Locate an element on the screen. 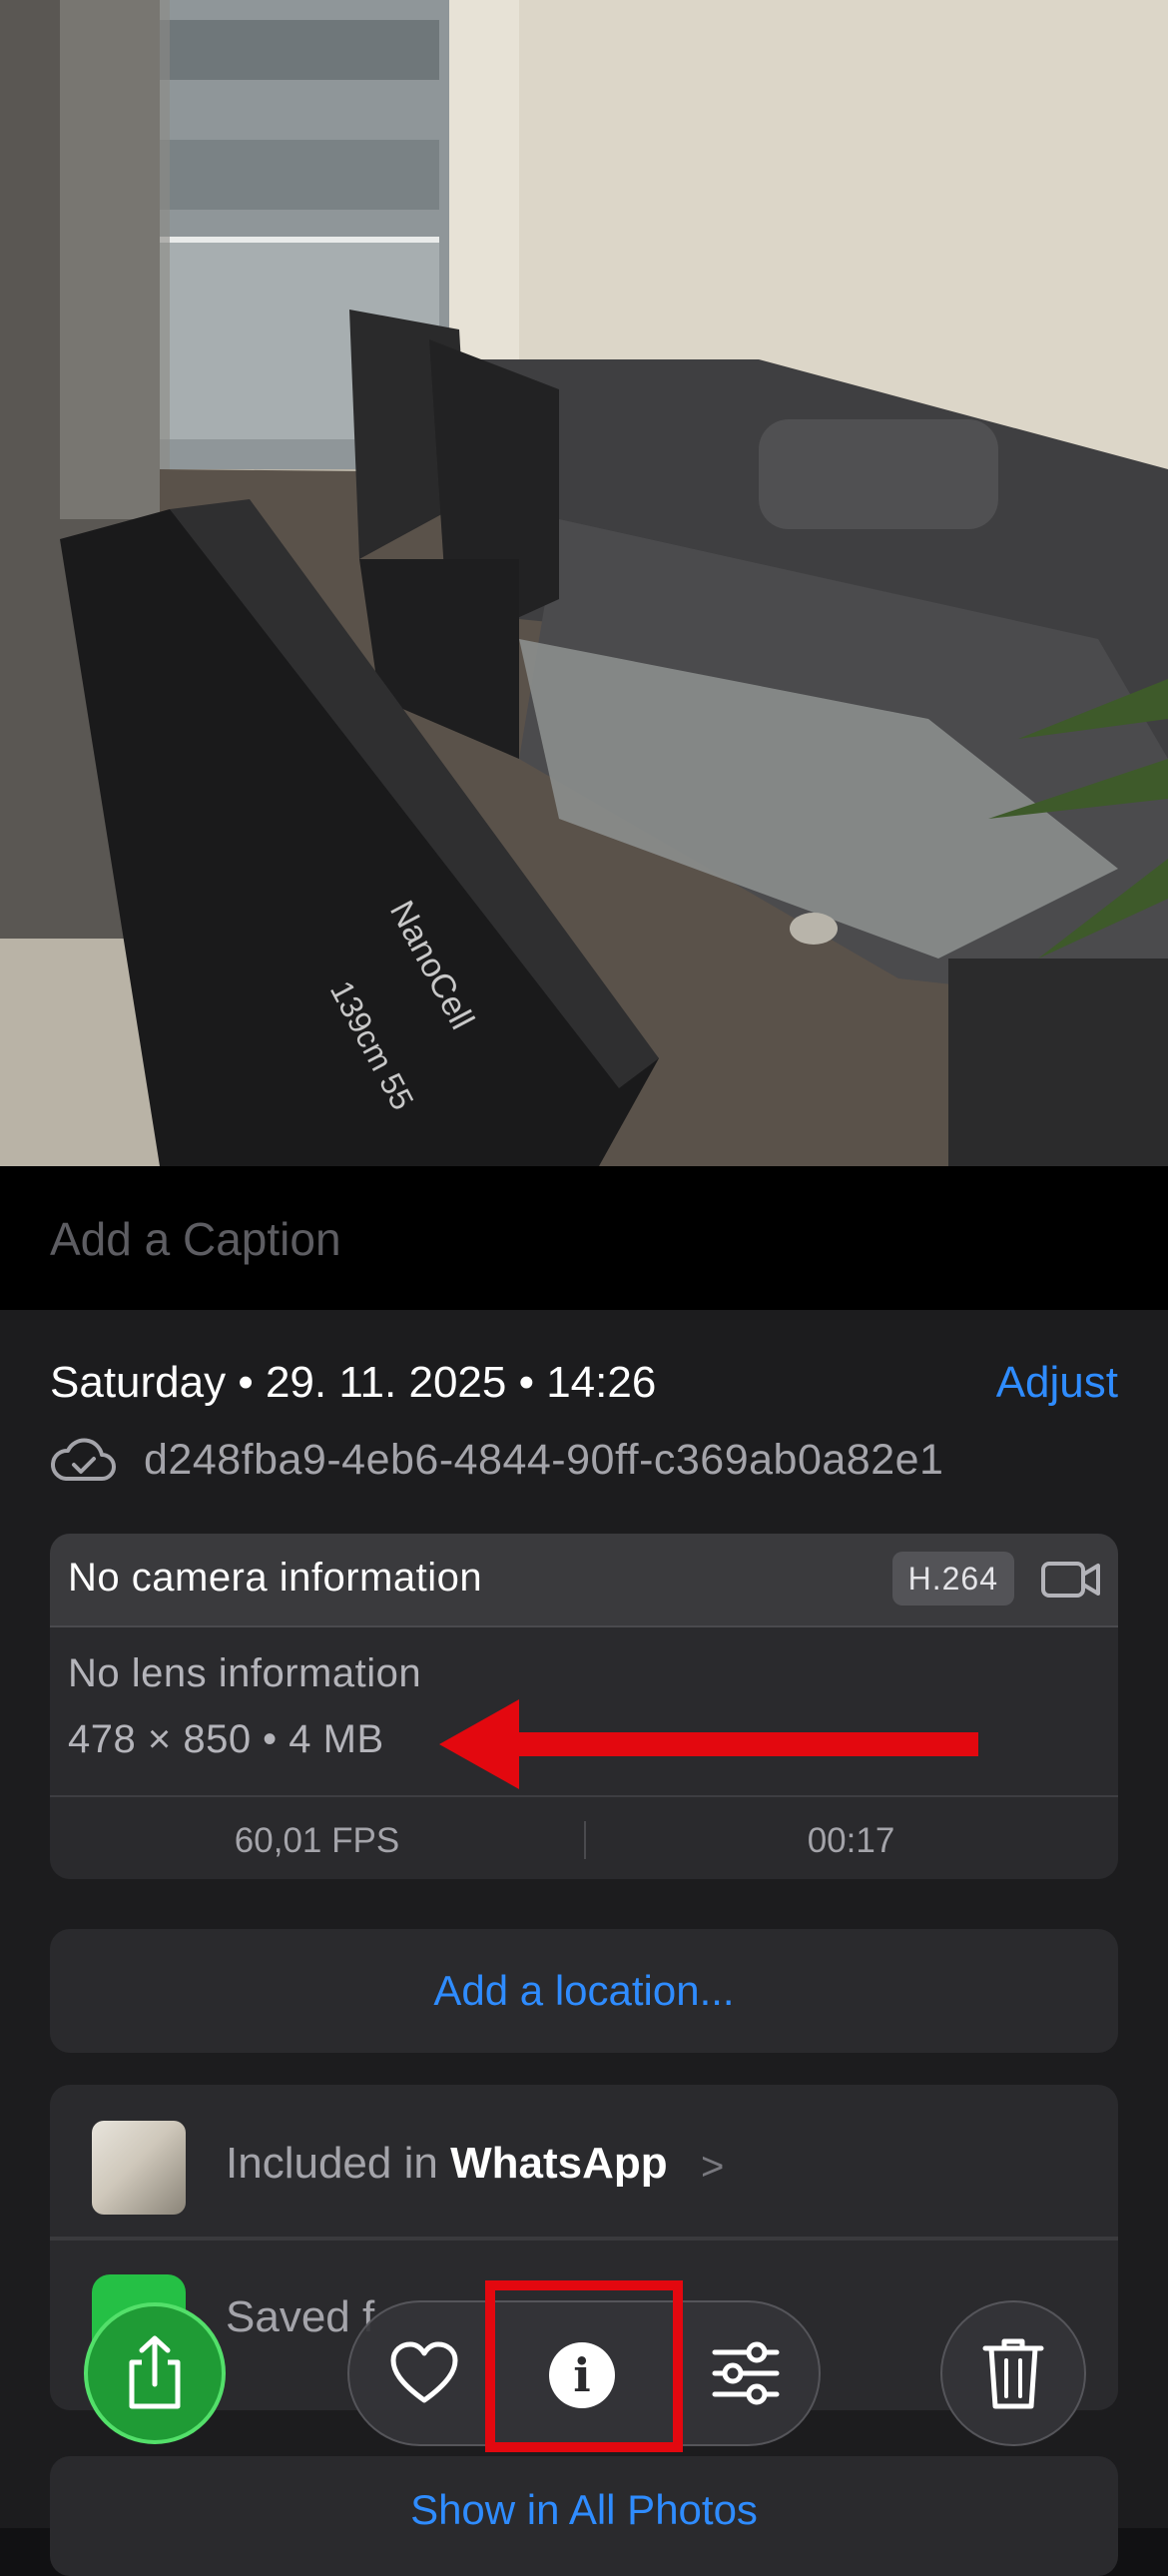 Image resolution: width=1168 pixels, height=2576 pixels. adjust-date-button: Adjust is located at coordinates (1057, 1383).